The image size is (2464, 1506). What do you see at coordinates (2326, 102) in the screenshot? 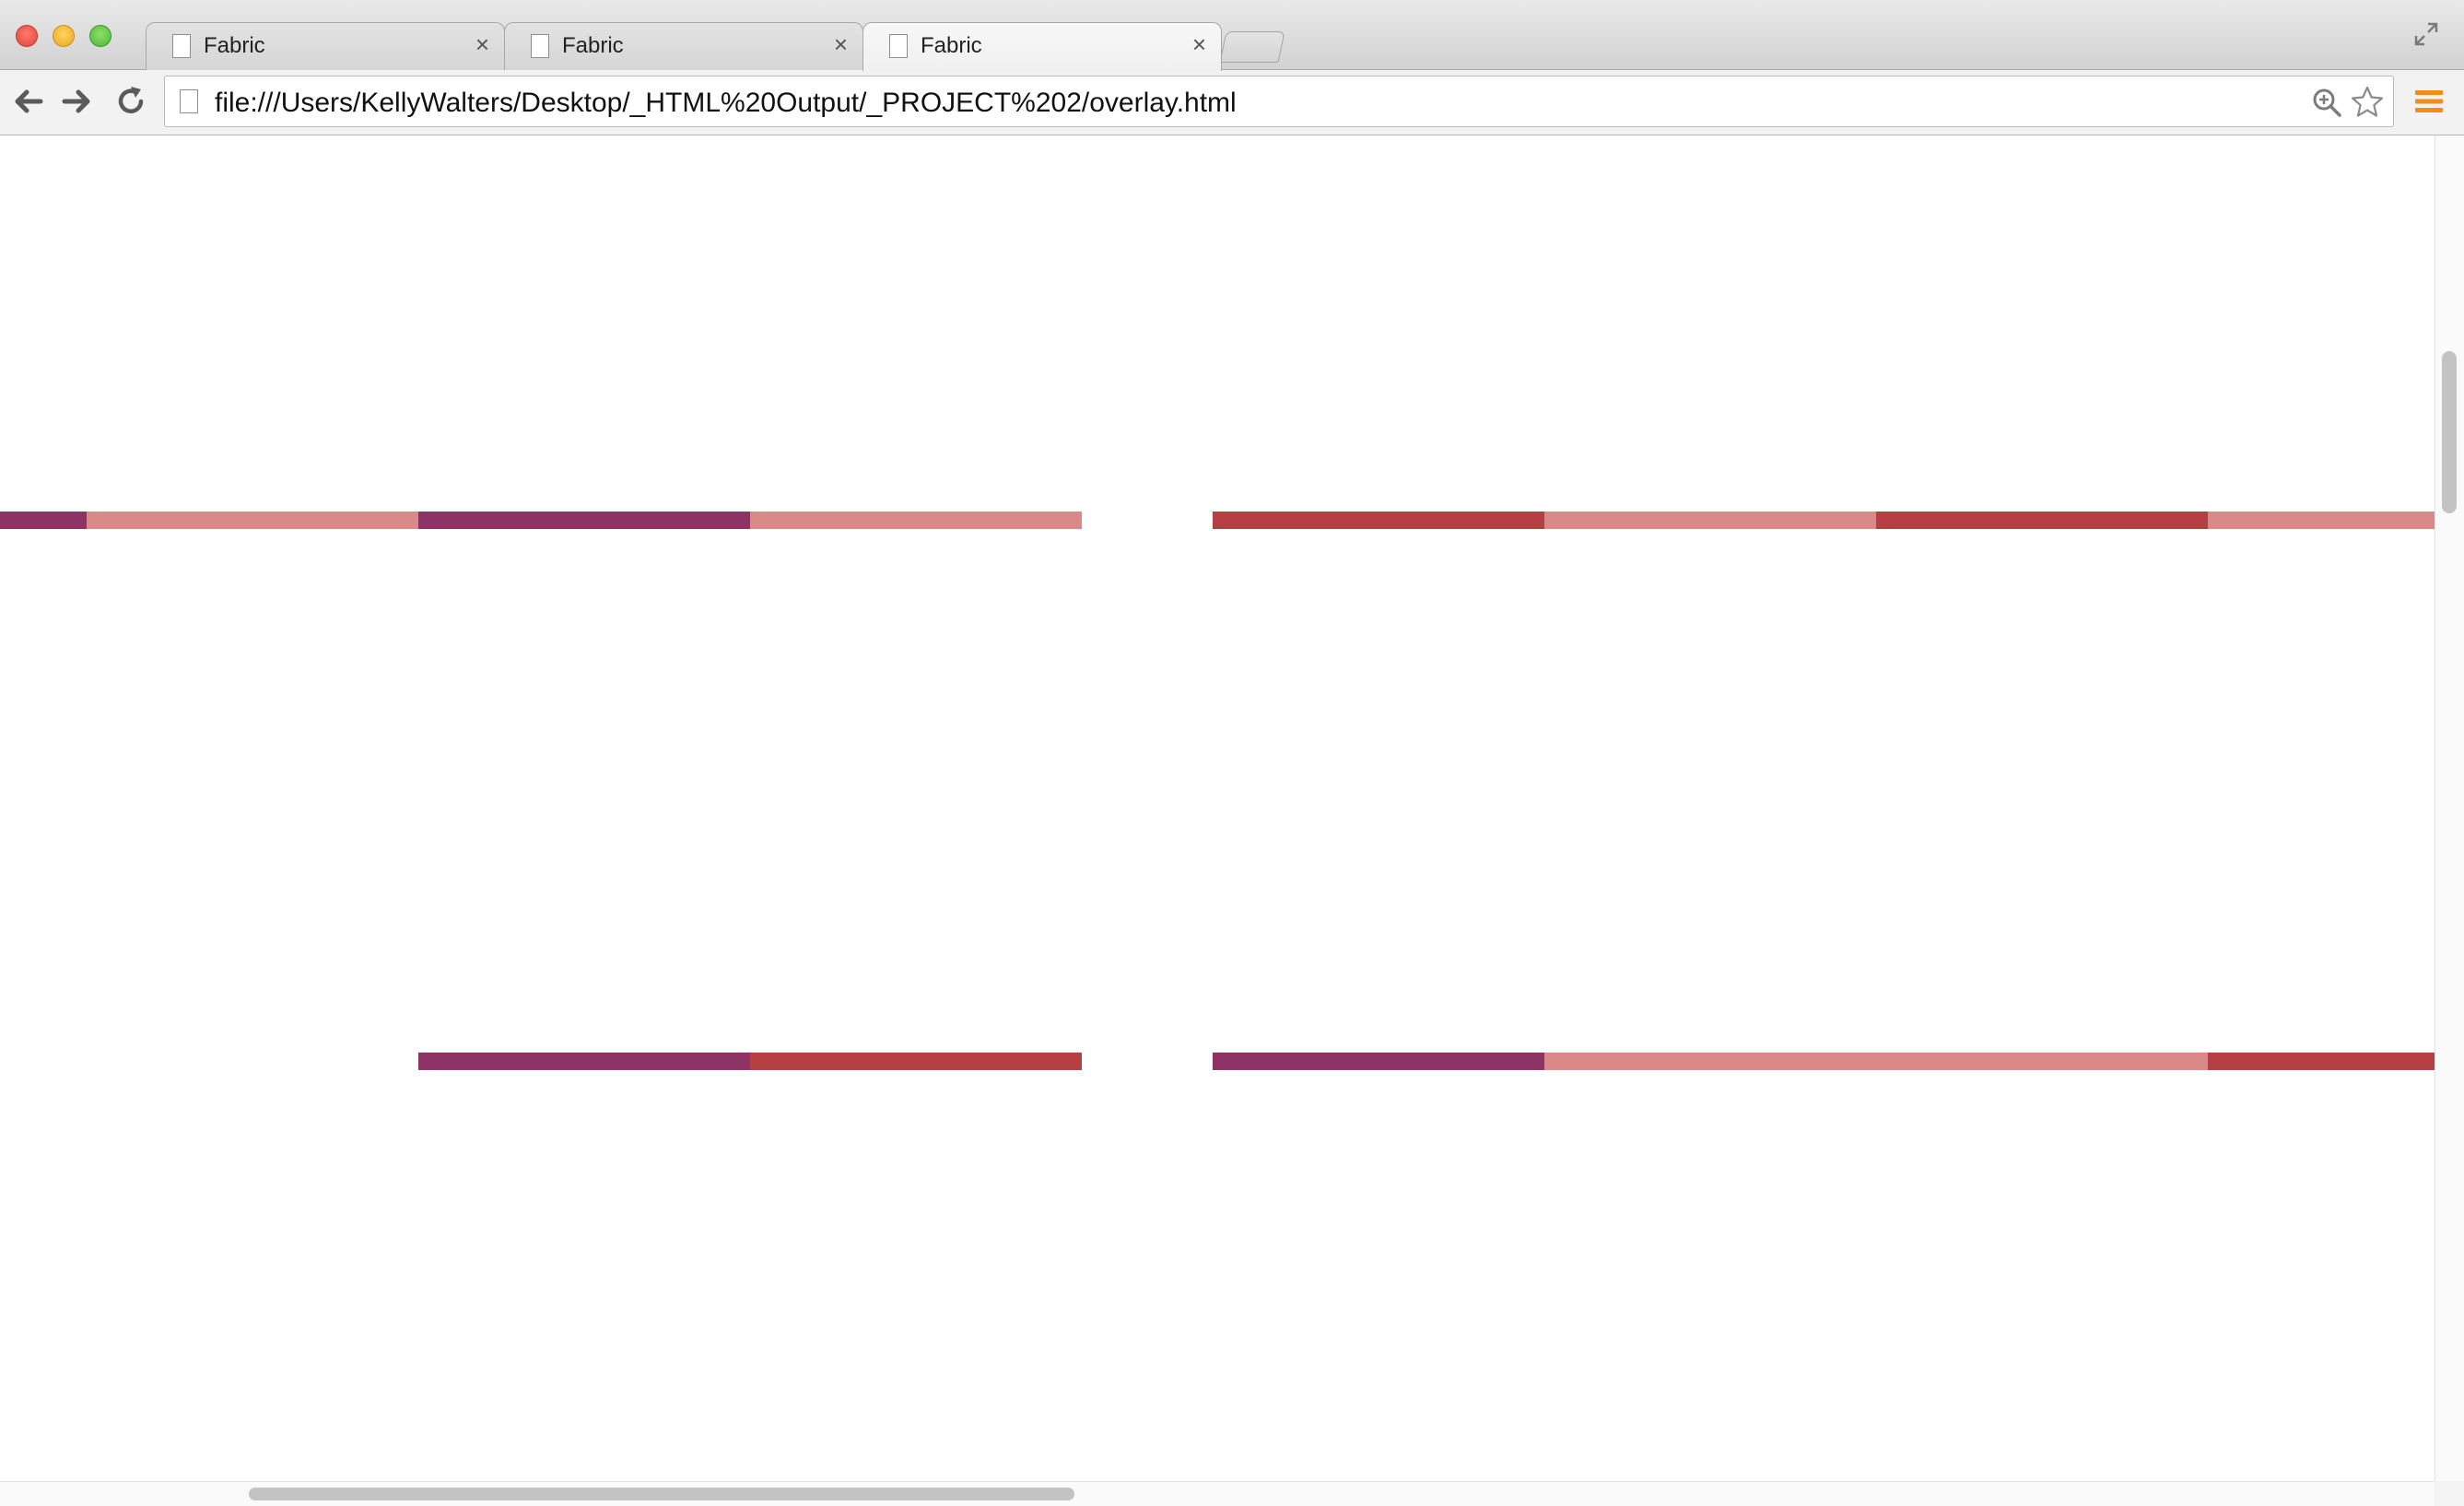
I see `zoom-magnifier-icon` at bounding box center [2326, 102].